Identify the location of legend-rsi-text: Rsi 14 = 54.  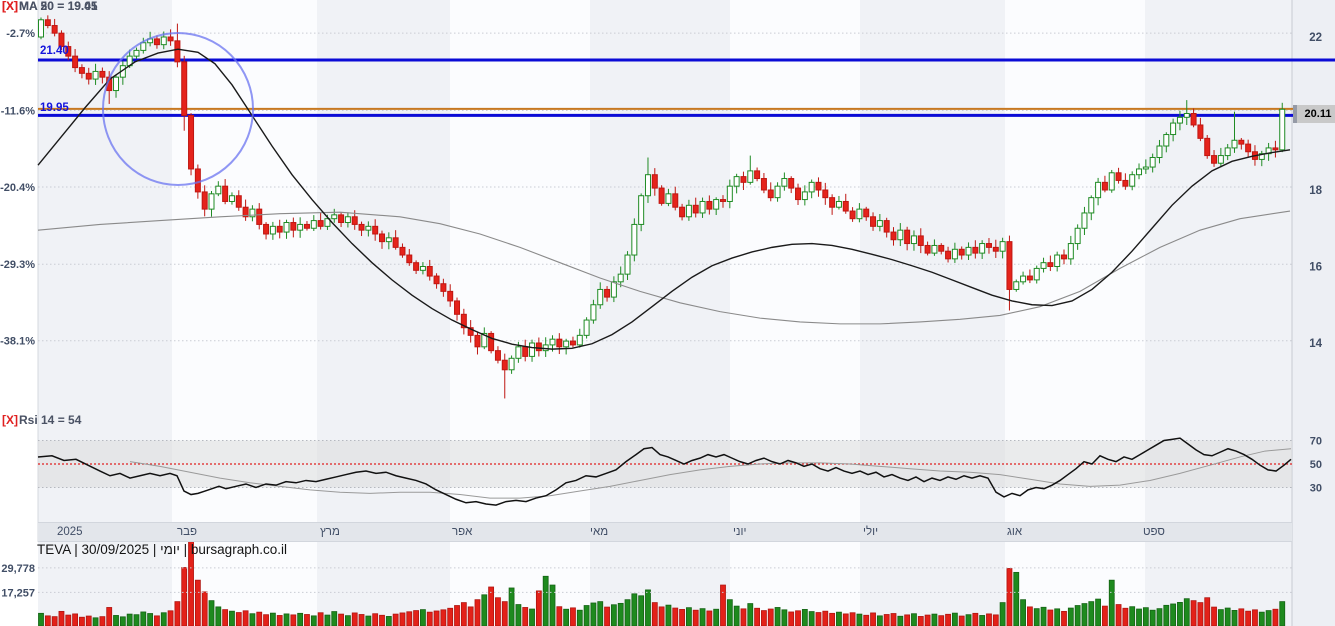
(50, 420).